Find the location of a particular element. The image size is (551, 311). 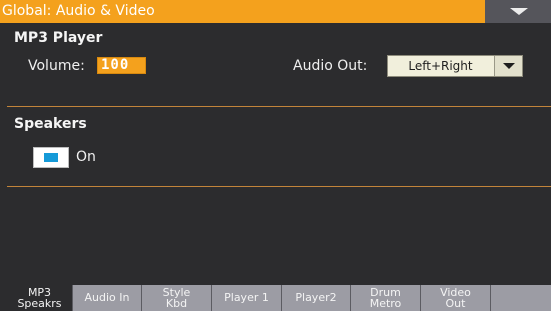

audio-out-dropdown: Left+Right is located at coordinates (455, 66).